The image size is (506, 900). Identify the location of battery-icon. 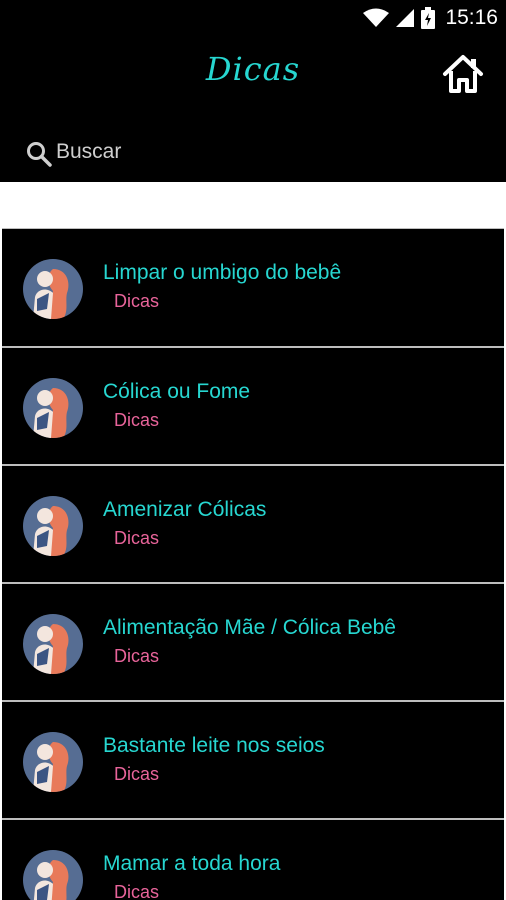
(428, 18).